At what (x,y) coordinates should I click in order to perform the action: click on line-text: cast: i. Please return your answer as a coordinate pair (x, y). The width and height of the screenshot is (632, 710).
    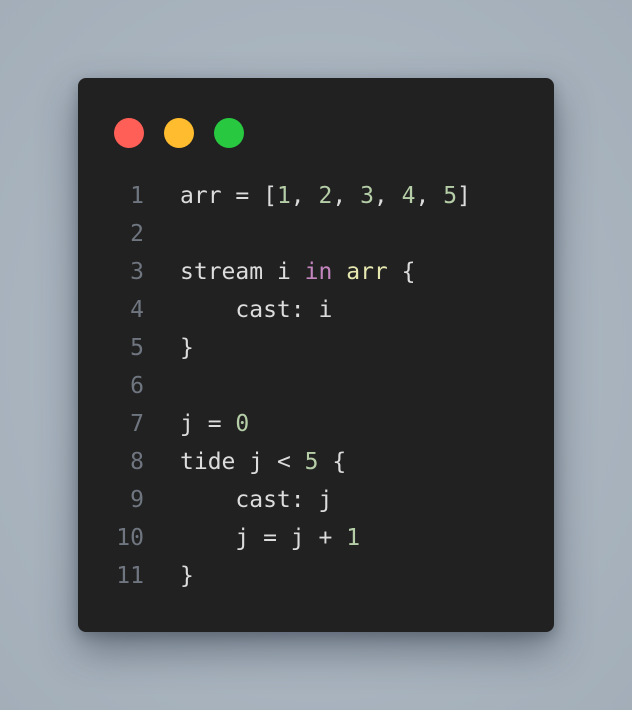
    Looking at the image, I should click on (284, 310).